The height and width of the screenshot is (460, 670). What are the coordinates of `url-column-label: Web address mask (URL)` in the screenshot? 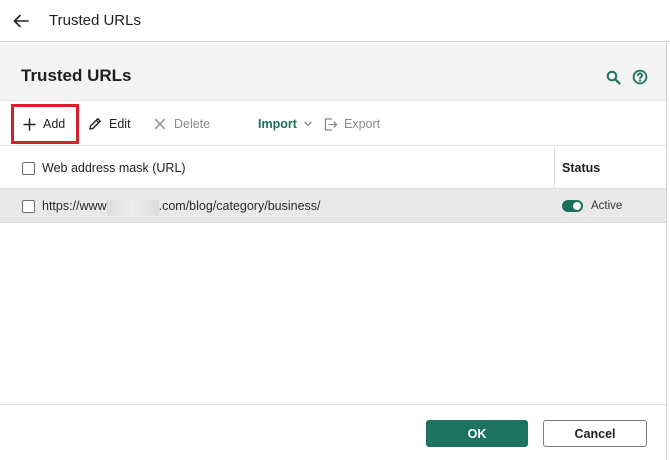 It's located at (114, 168).